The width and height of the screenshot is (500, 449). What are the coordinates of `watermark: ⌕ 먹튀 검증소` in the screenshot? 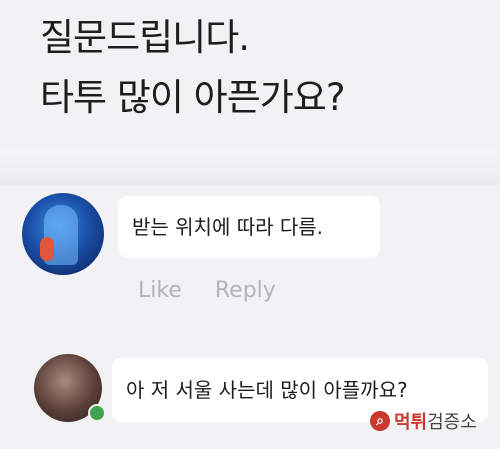 It's located at (423, 421).